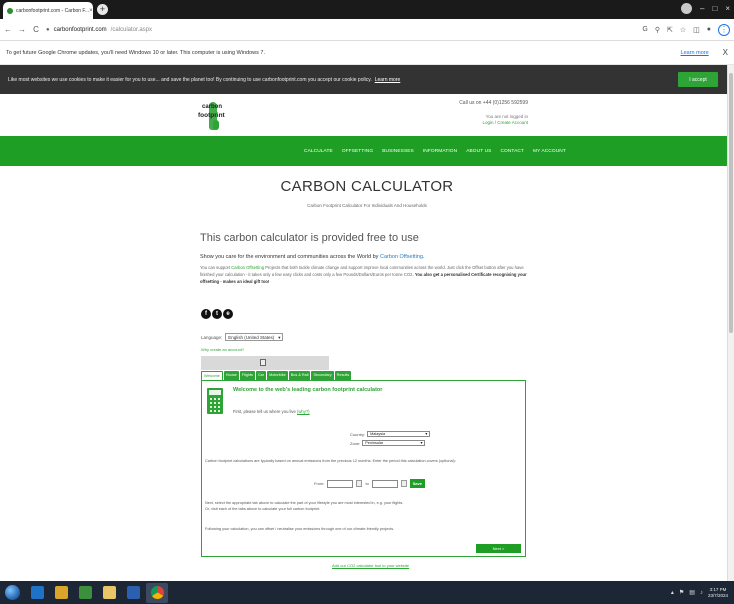 Image resolution: width=734 pixels, height=604 pixels. What do you see at coordinates (212, 375) in the screenshot?
I see `tab-welcome: Welcome` at bounding box center [212, 375].